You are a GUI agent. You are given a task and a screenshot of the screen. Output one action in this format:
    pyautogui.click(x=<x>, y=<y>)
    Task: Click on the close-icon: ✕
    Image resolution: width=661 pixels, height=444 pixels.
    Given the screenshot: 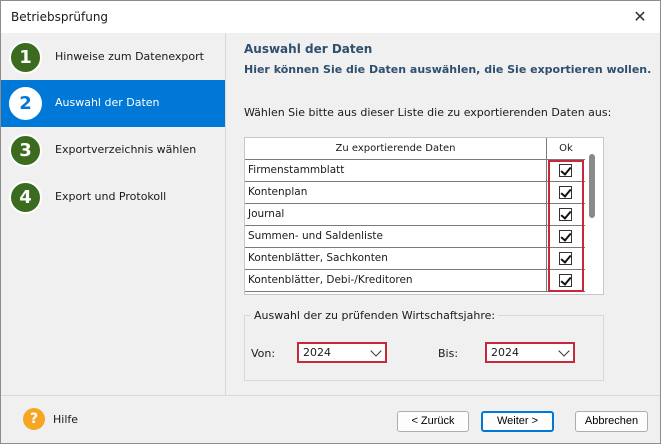 What is the action you would take?
    pyautogui.click(x=640, y=17)
    